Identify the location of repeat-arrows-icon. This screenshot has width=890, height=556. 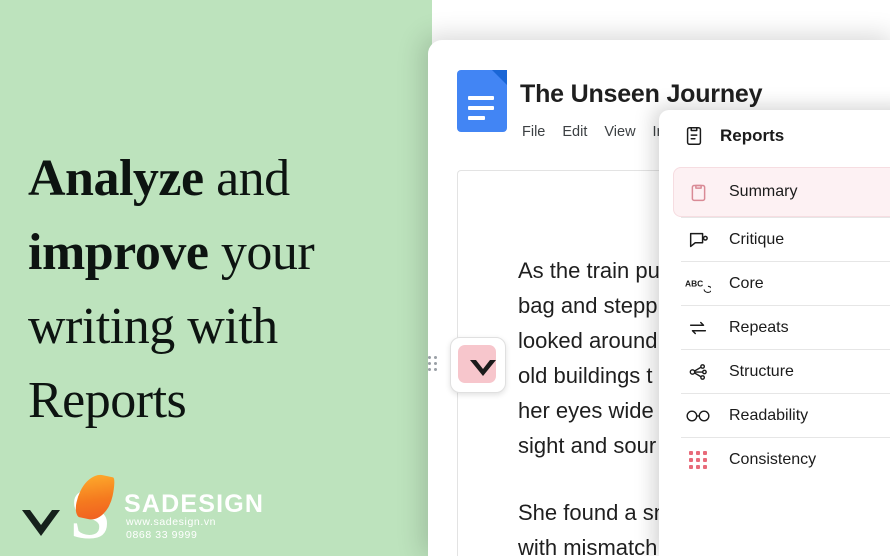
(698, 328).